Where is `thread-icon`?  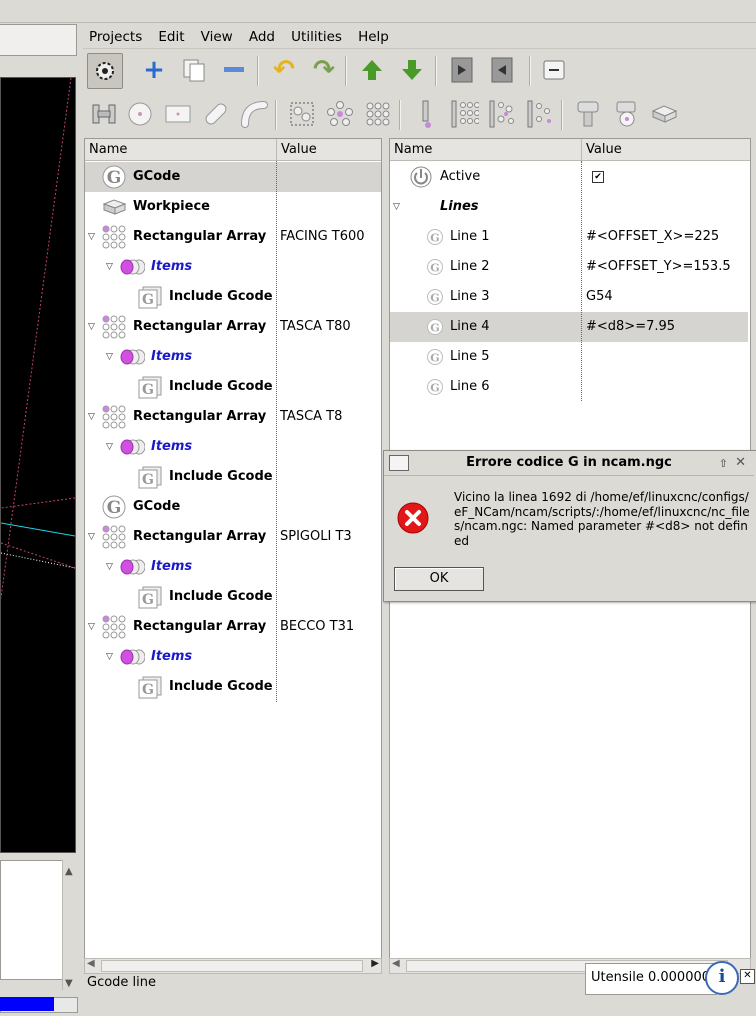
thread-icon is located at coordinates (626, 114).